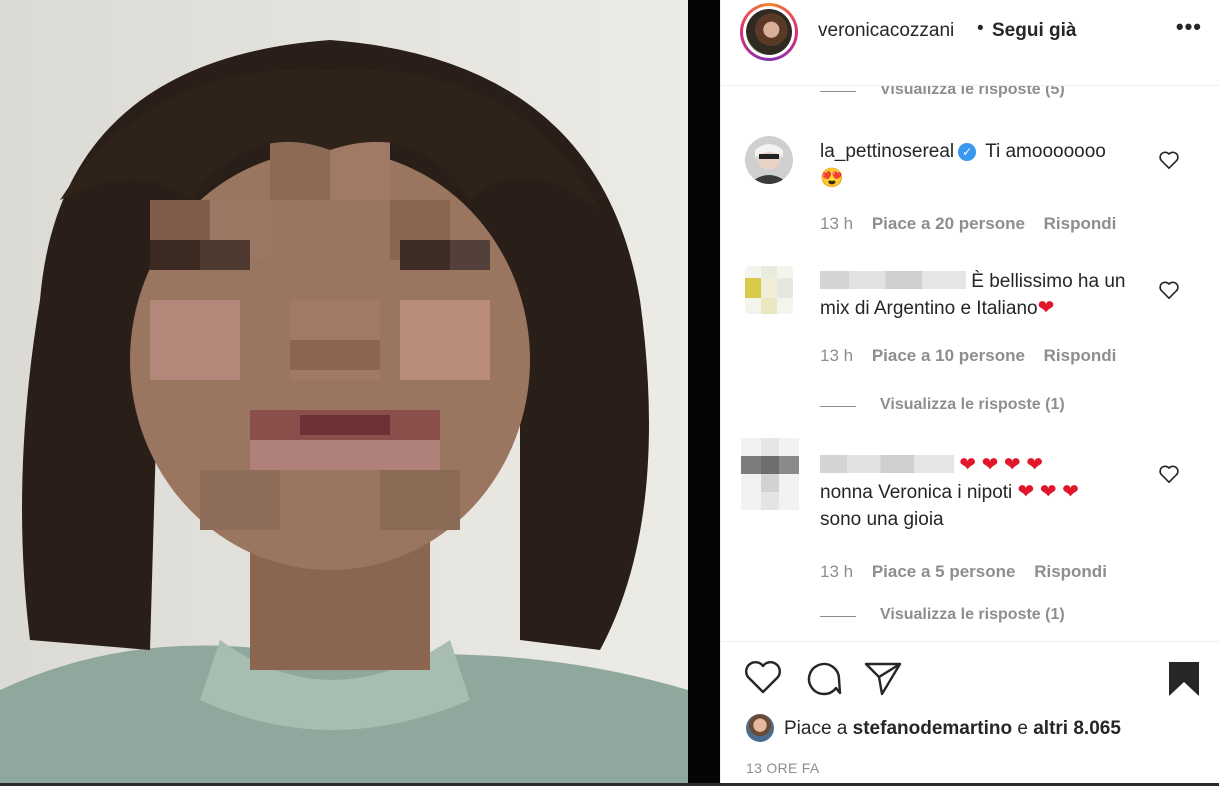  I want to click on liked-by-username: stefanodemartino, so click(932, 728).